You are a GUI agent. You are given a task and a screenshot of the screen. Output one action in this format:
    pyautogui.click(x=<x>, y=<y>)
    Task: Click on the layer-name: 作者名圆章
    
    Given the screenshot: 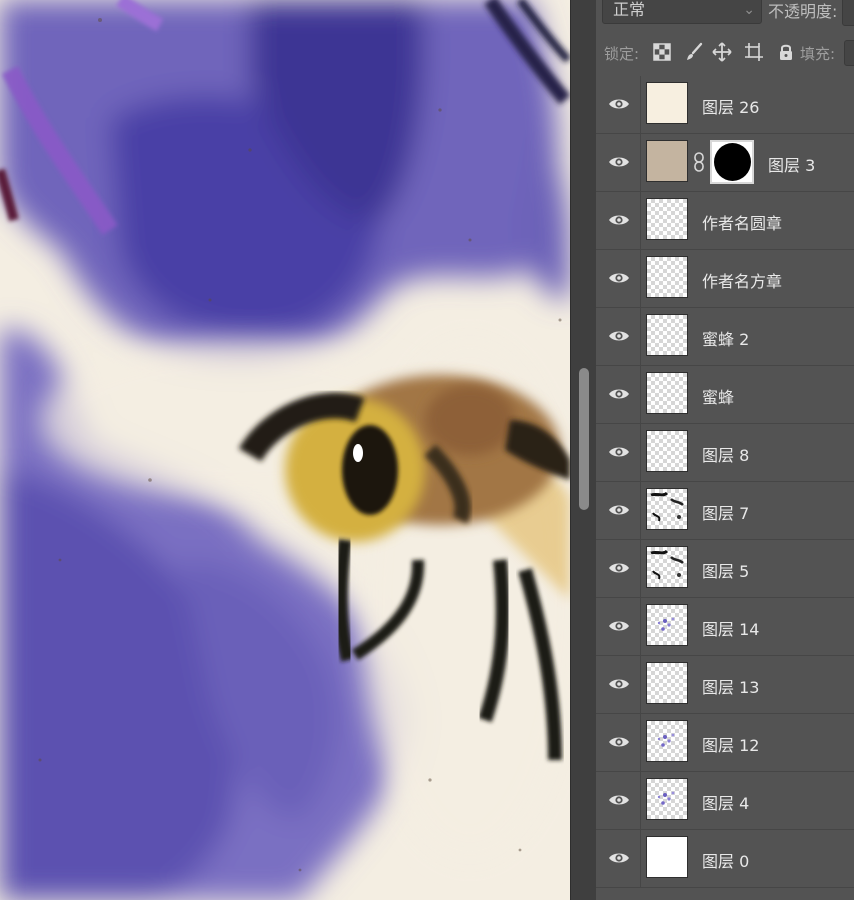 What is the action you would take?
    pyautogui.click(x=742, y=222)
    